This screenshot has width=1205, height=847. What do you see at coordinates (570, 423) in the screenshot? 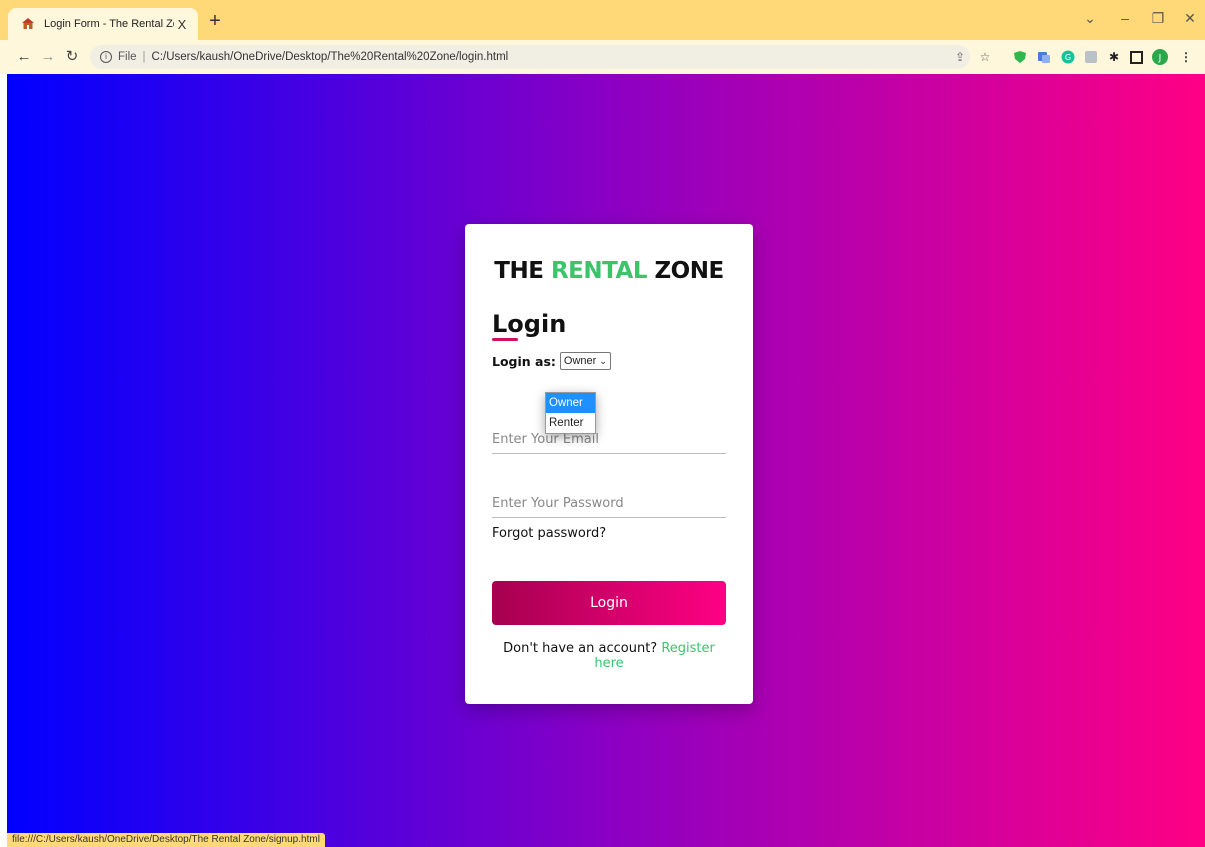
I see `role-option-renter: Renter` at bounding box center [570, 423].